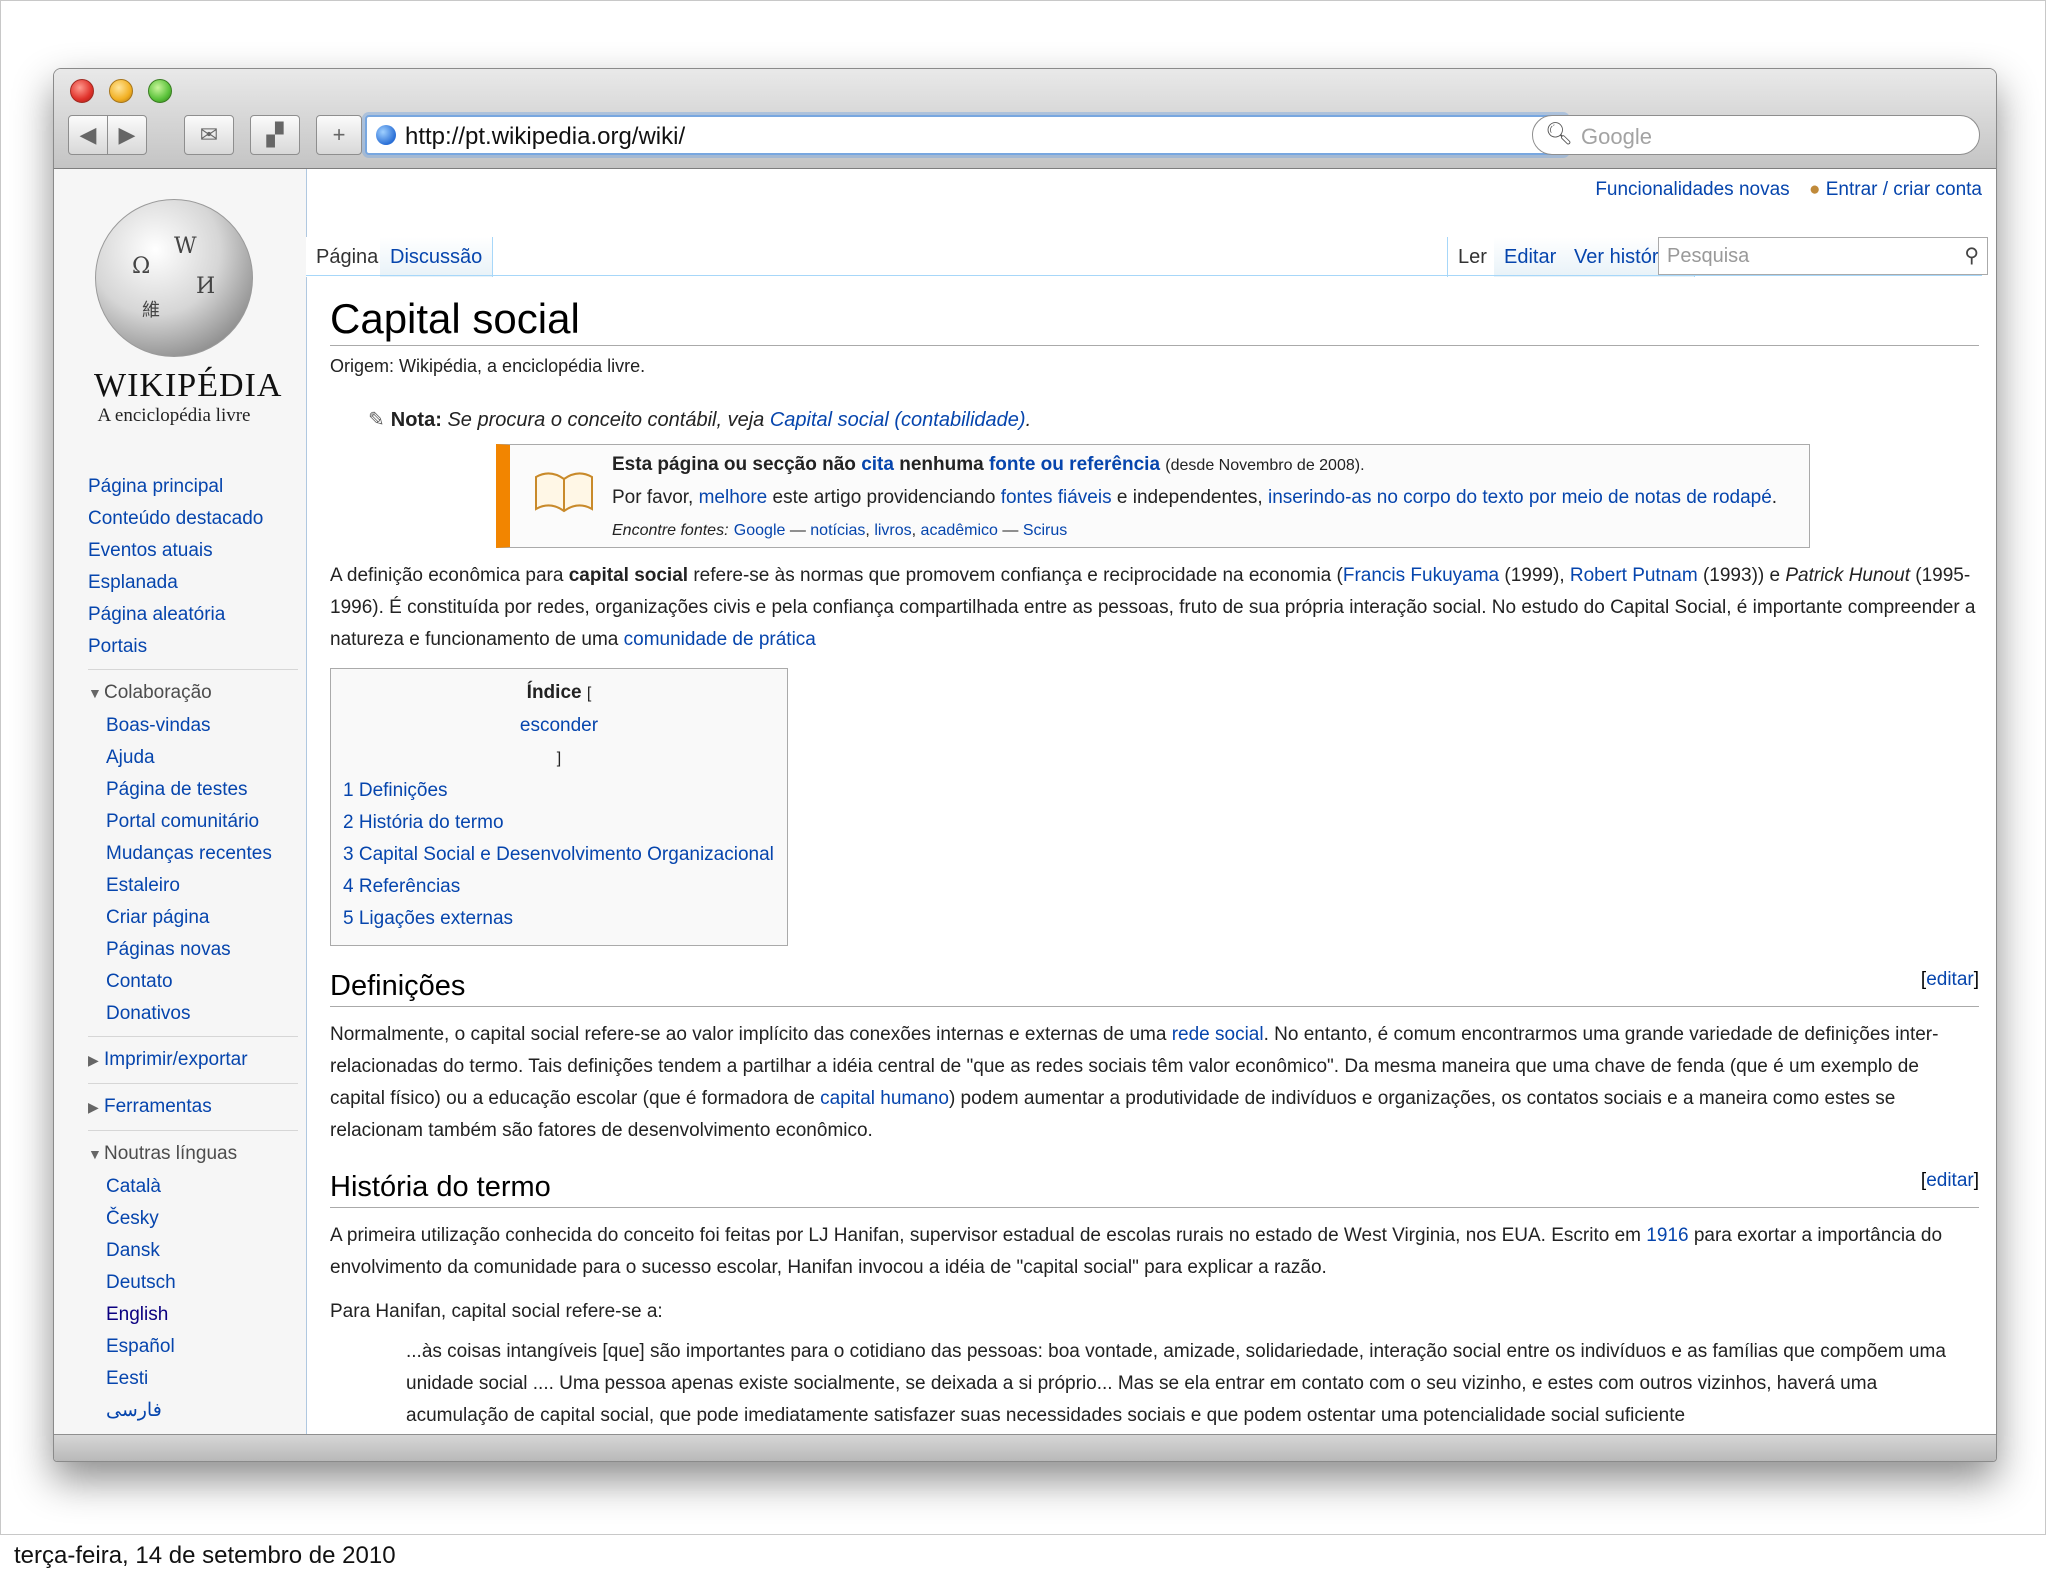  What do you see at coordinates (966, 135) in the screenshot?
I see `address-bar: http://pt.wikipedia.org/wiki/ ↻` at bounding box center [966, 135].